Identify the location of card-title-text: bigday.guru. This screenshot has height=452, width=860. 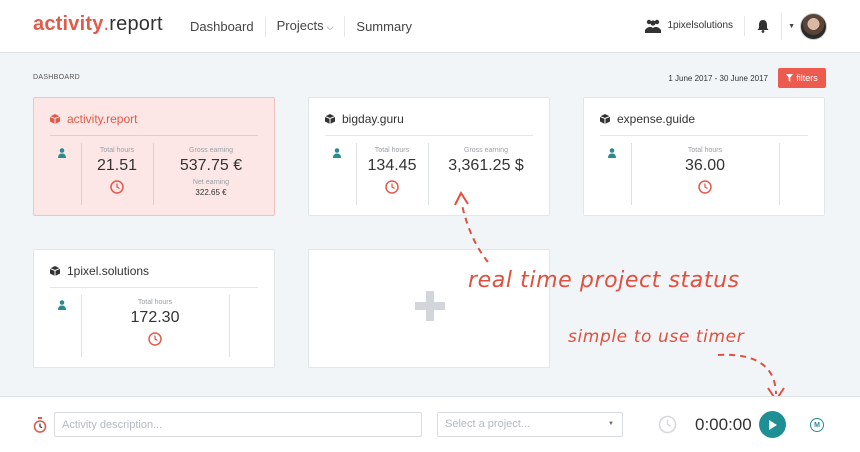
(373, 119).